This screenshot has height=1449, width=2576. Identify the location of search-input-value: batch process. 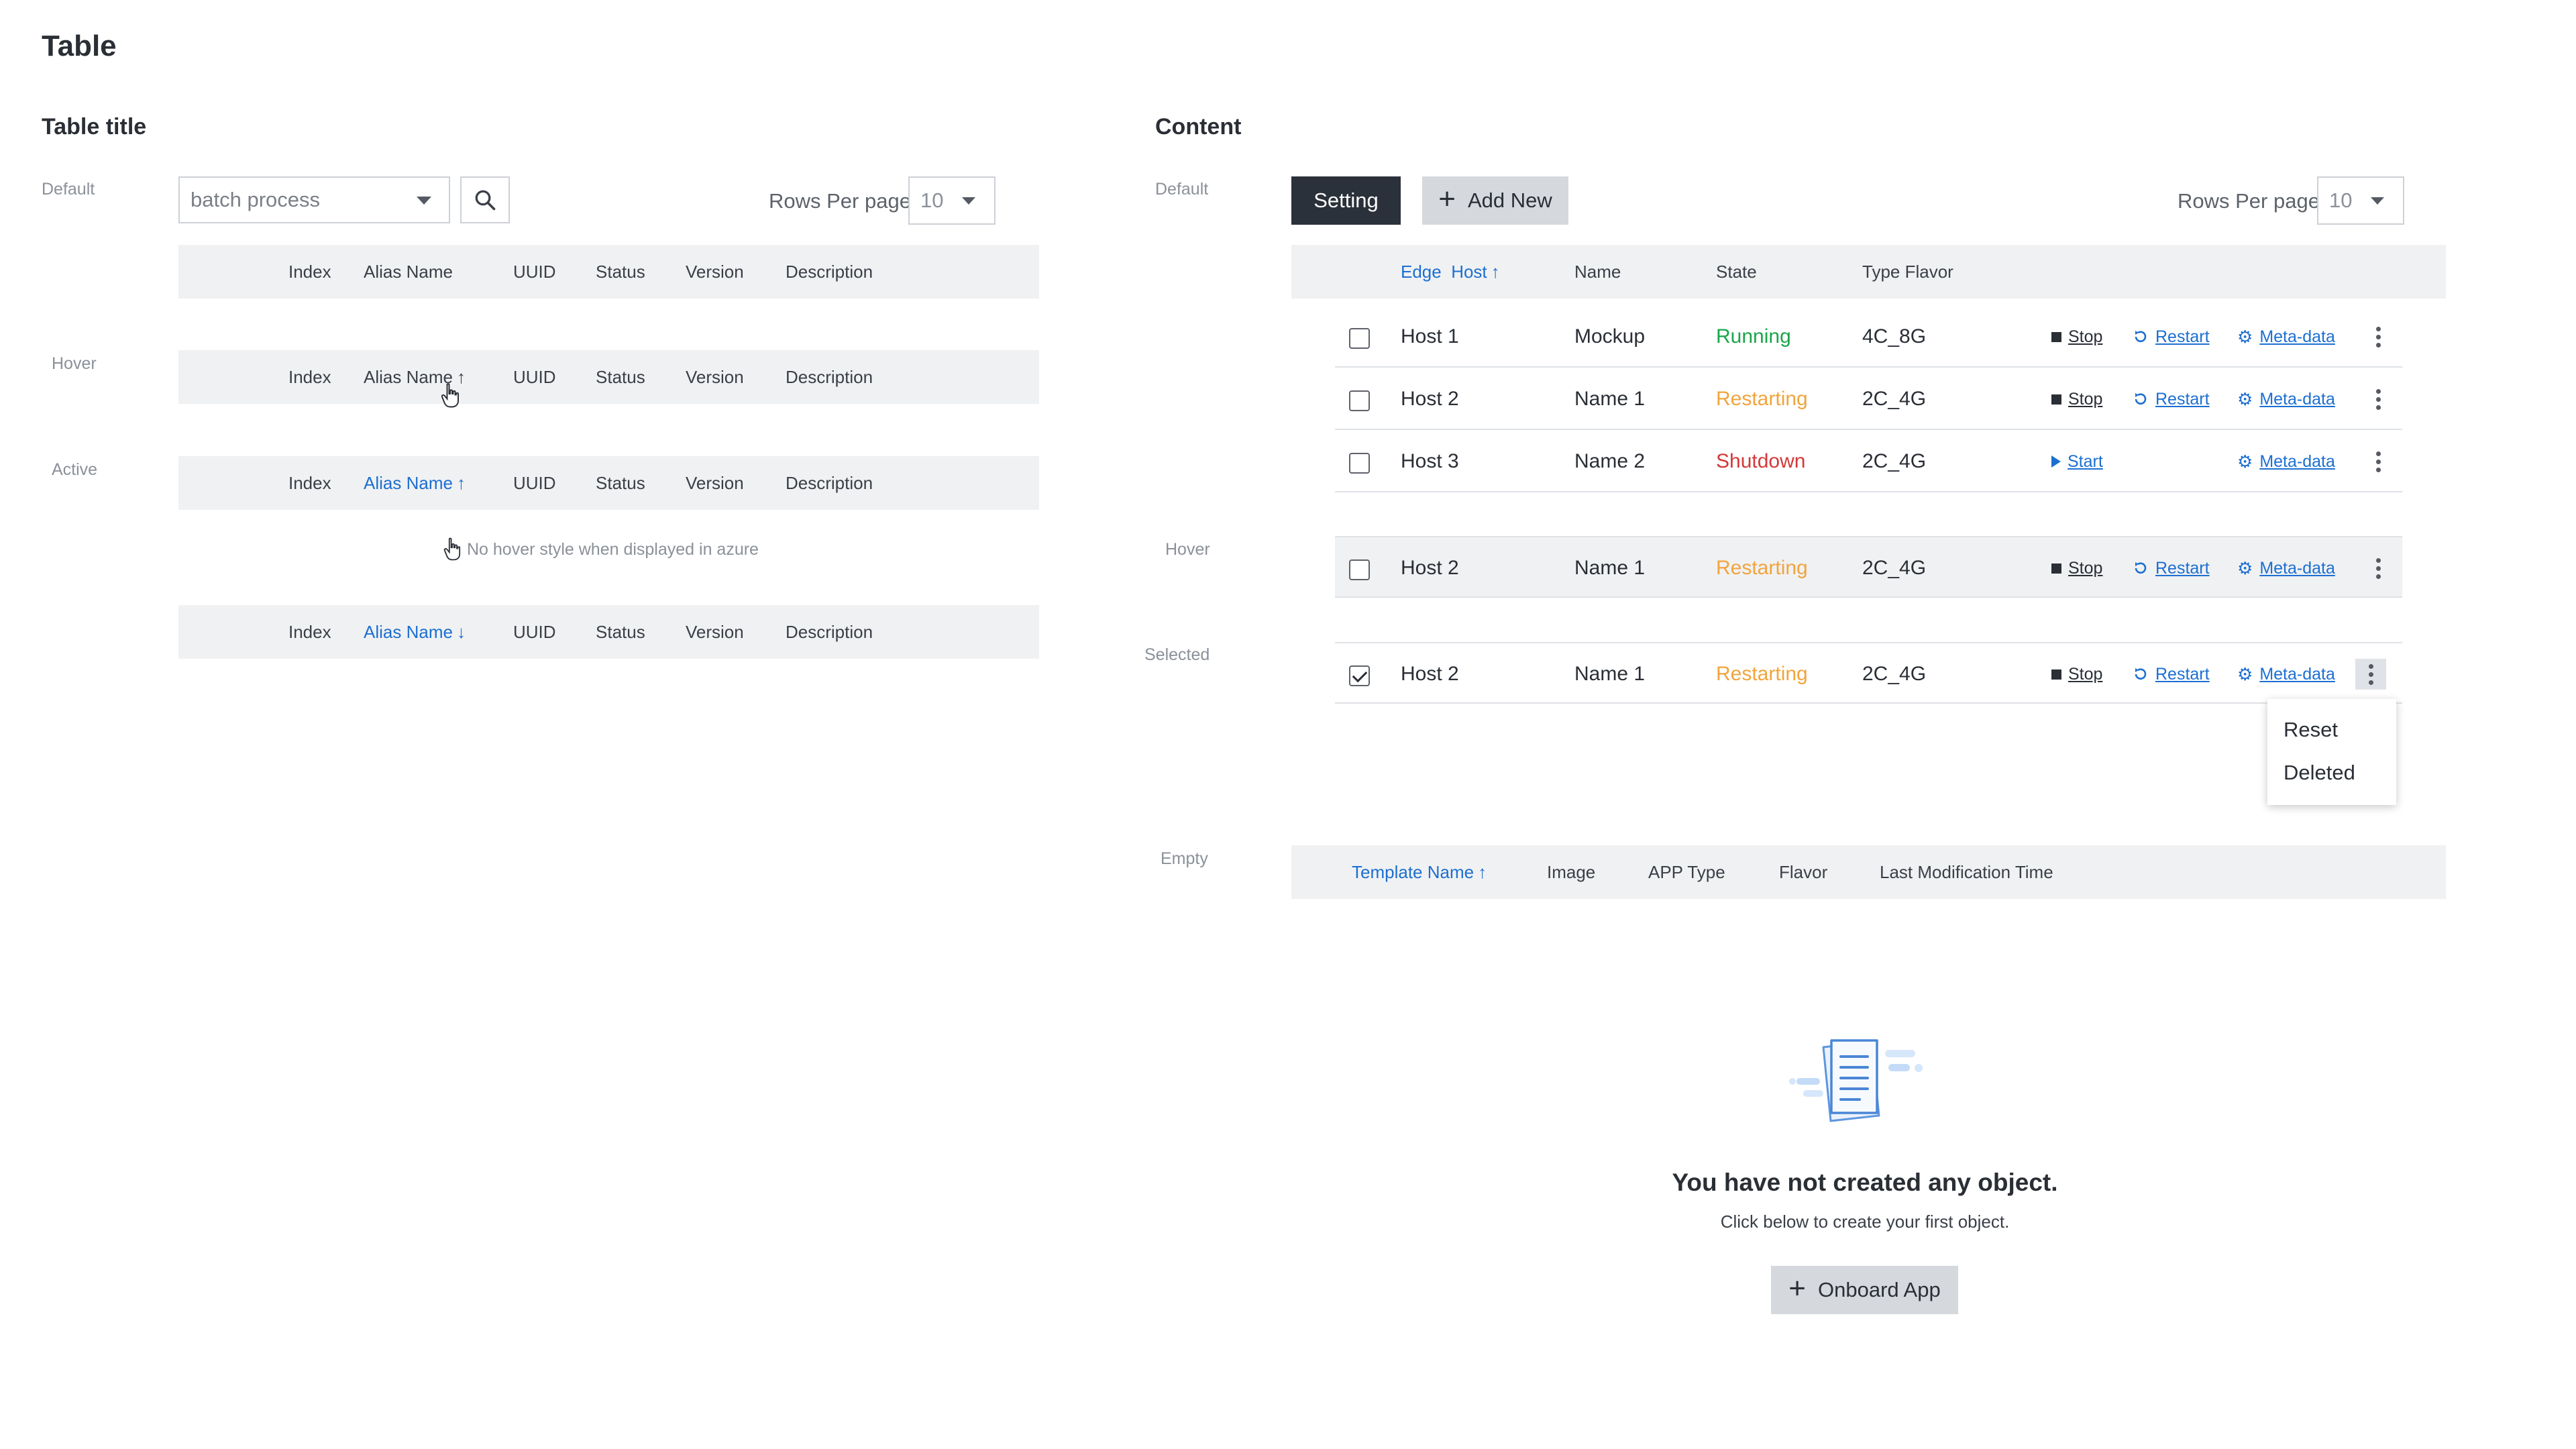
(255, 199).